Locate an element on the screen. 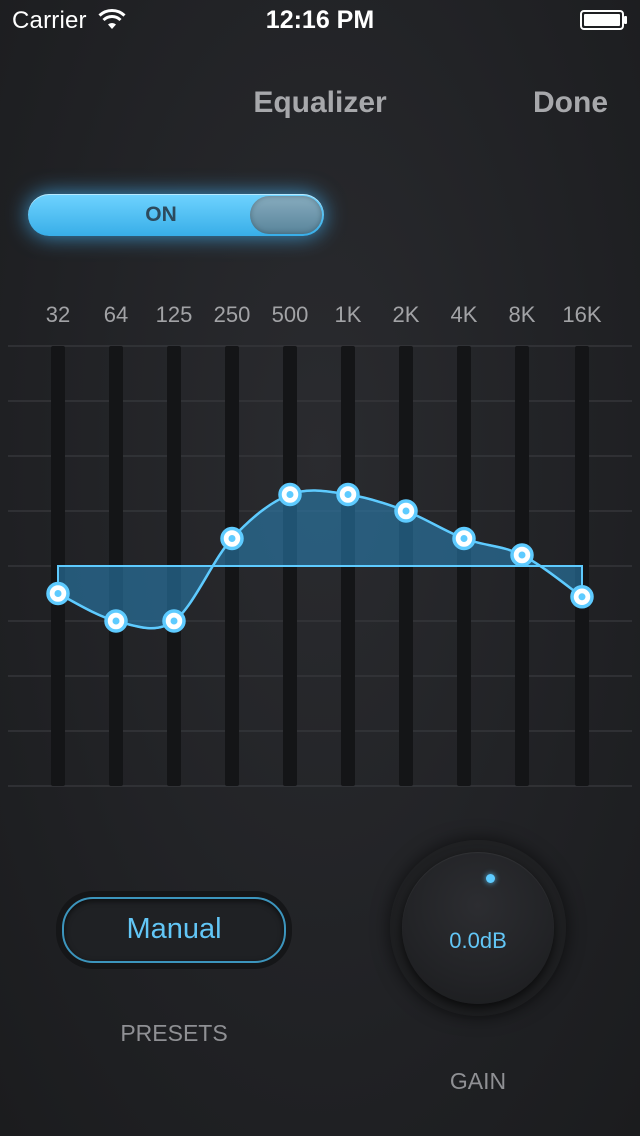 Image resolution: width=640 pixels, height=1136 pixels. band-label-125: 125 is located at coordinates (174, 314).